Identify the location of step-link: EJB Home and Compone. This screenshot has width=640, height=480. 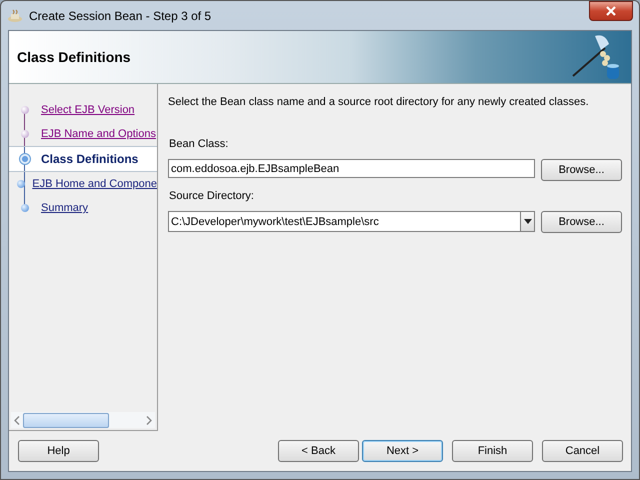
(94, 184).